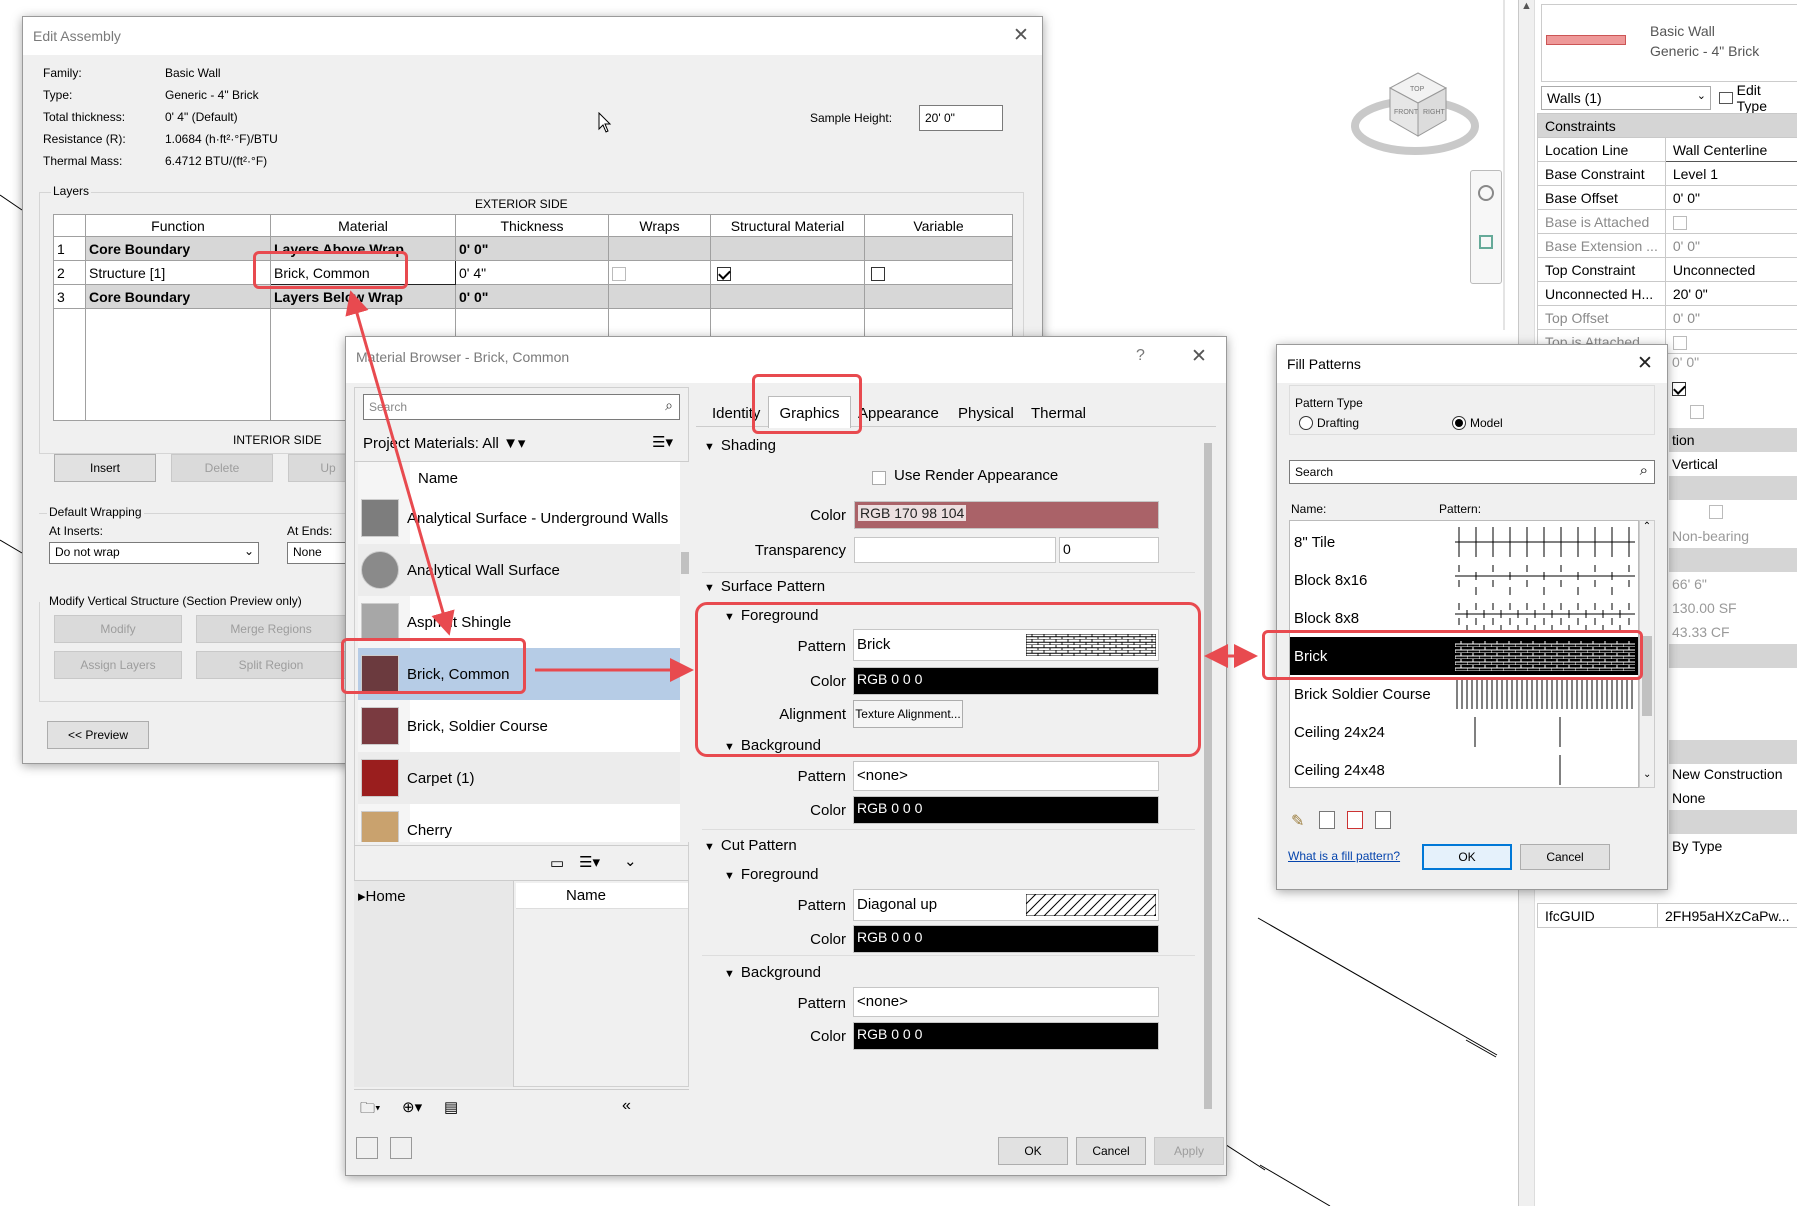  I want to click on prop-row: Top Offset 0' 0", so click(1667, 317).